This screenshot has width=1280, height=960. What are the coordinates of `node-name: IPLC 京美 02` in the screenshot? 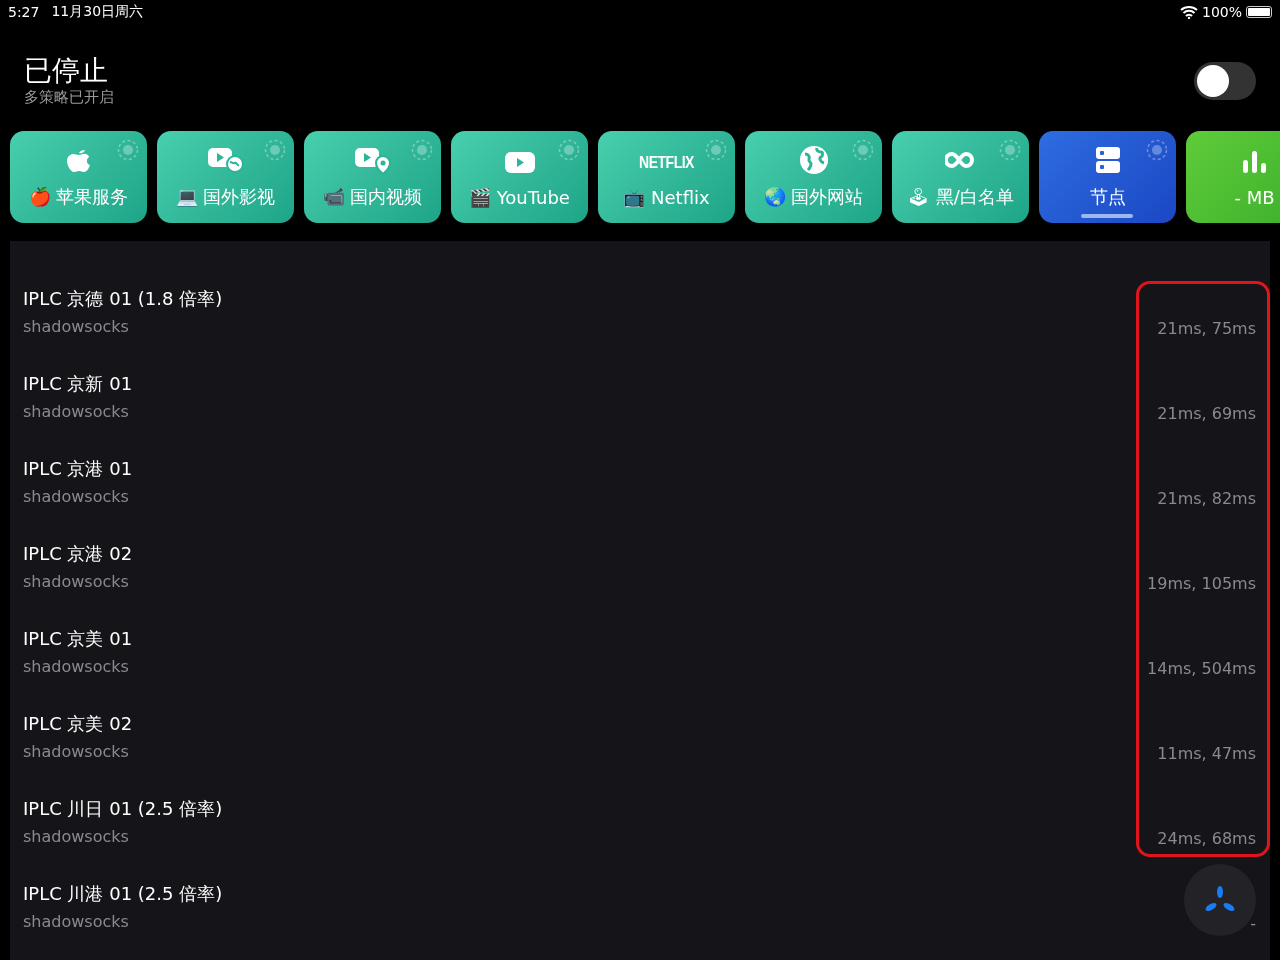 It's located at (78, 724).